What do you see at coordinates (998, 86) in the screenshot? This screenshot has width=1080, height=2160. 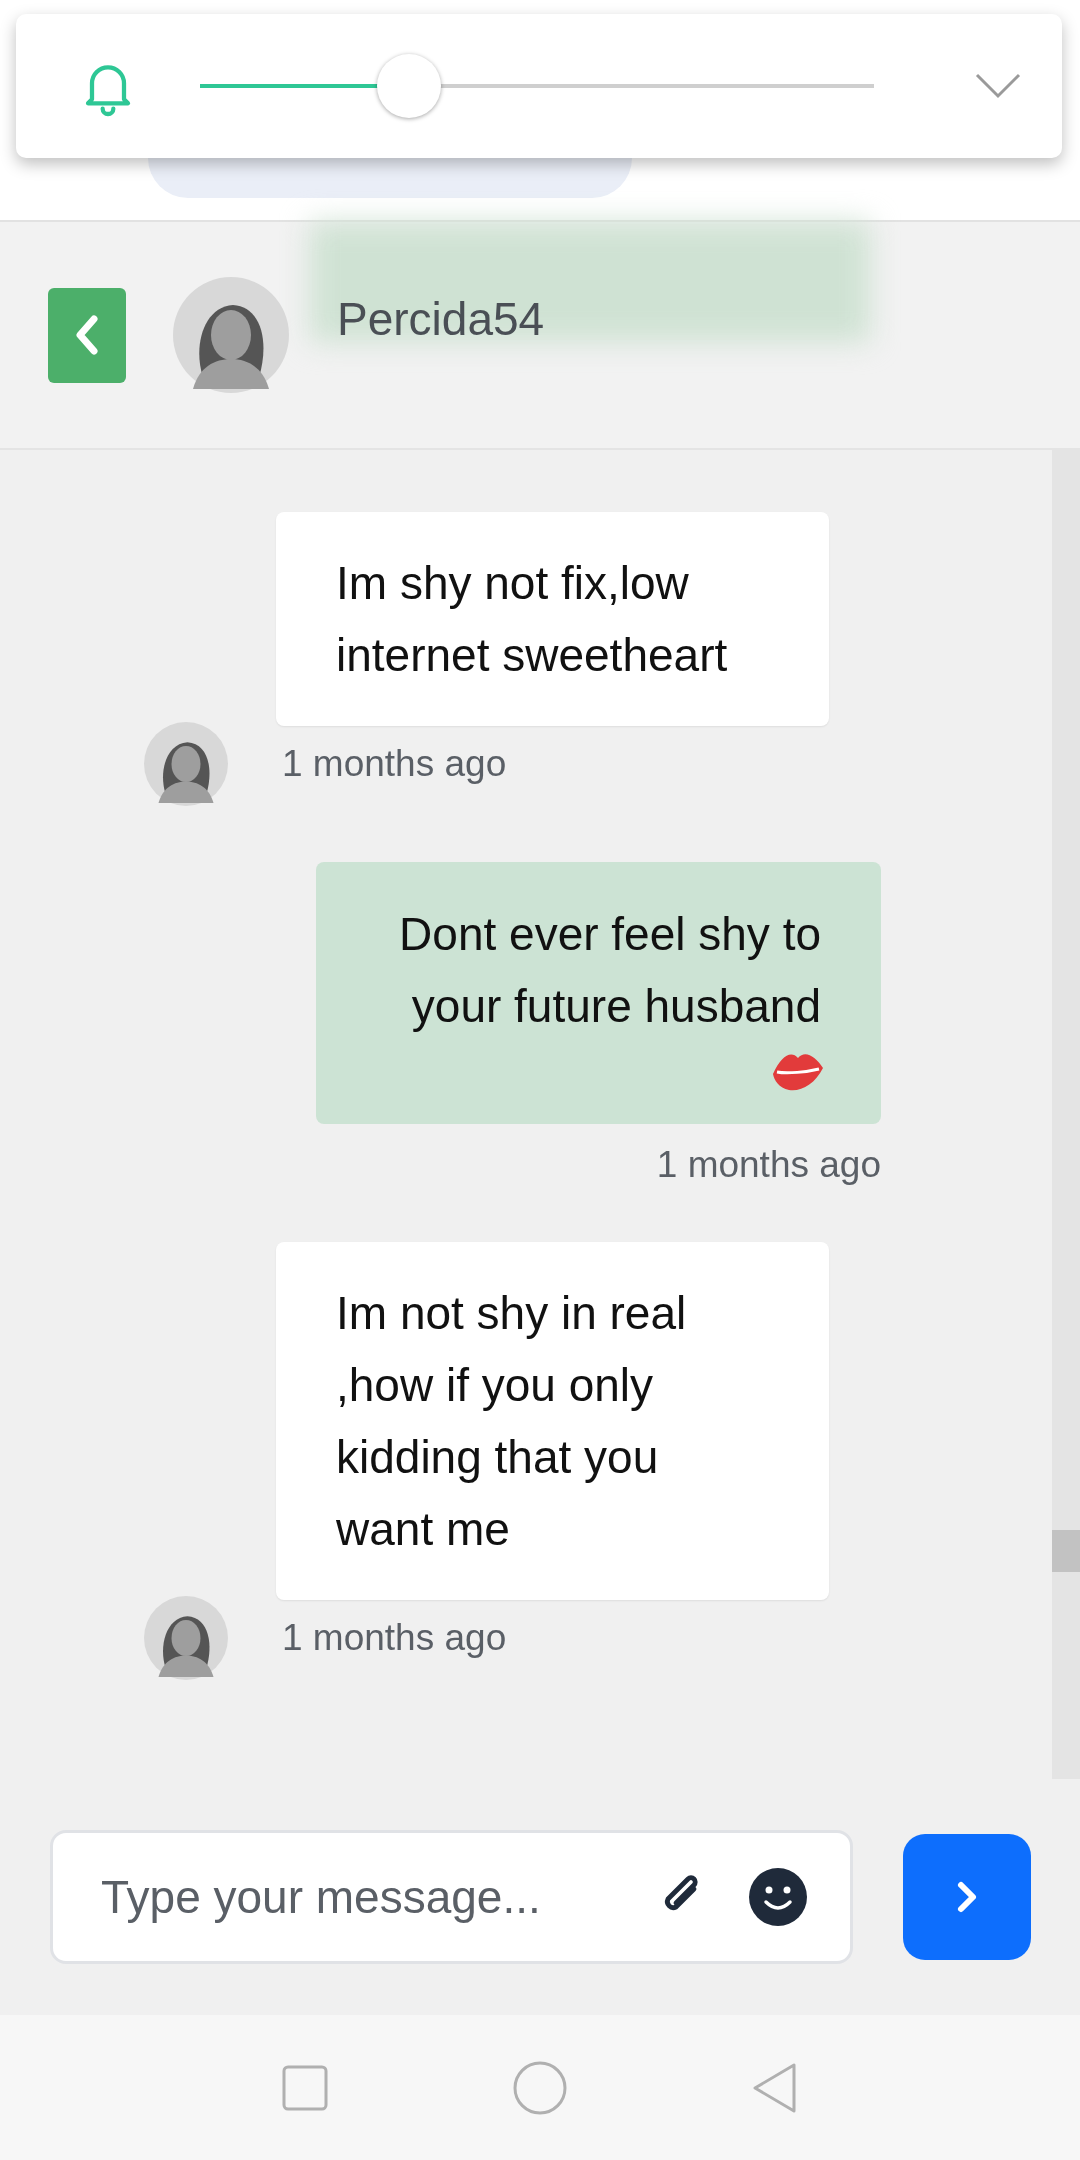 I see `chevron-down-icon` at bounding box center [998, 86].